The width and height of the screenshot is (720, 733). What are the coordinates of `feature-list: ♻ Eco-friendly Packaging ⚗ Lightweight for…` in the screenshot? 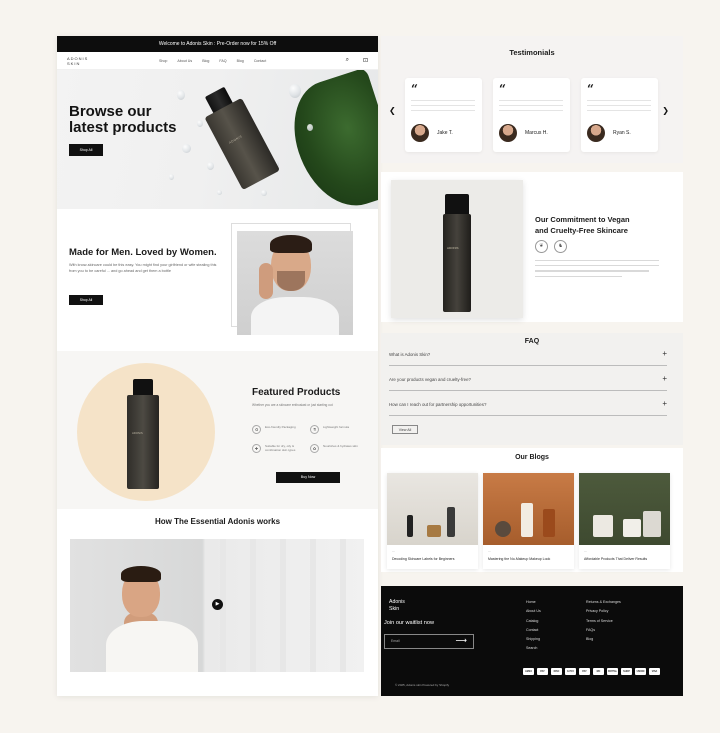 It's located at (307, 439).